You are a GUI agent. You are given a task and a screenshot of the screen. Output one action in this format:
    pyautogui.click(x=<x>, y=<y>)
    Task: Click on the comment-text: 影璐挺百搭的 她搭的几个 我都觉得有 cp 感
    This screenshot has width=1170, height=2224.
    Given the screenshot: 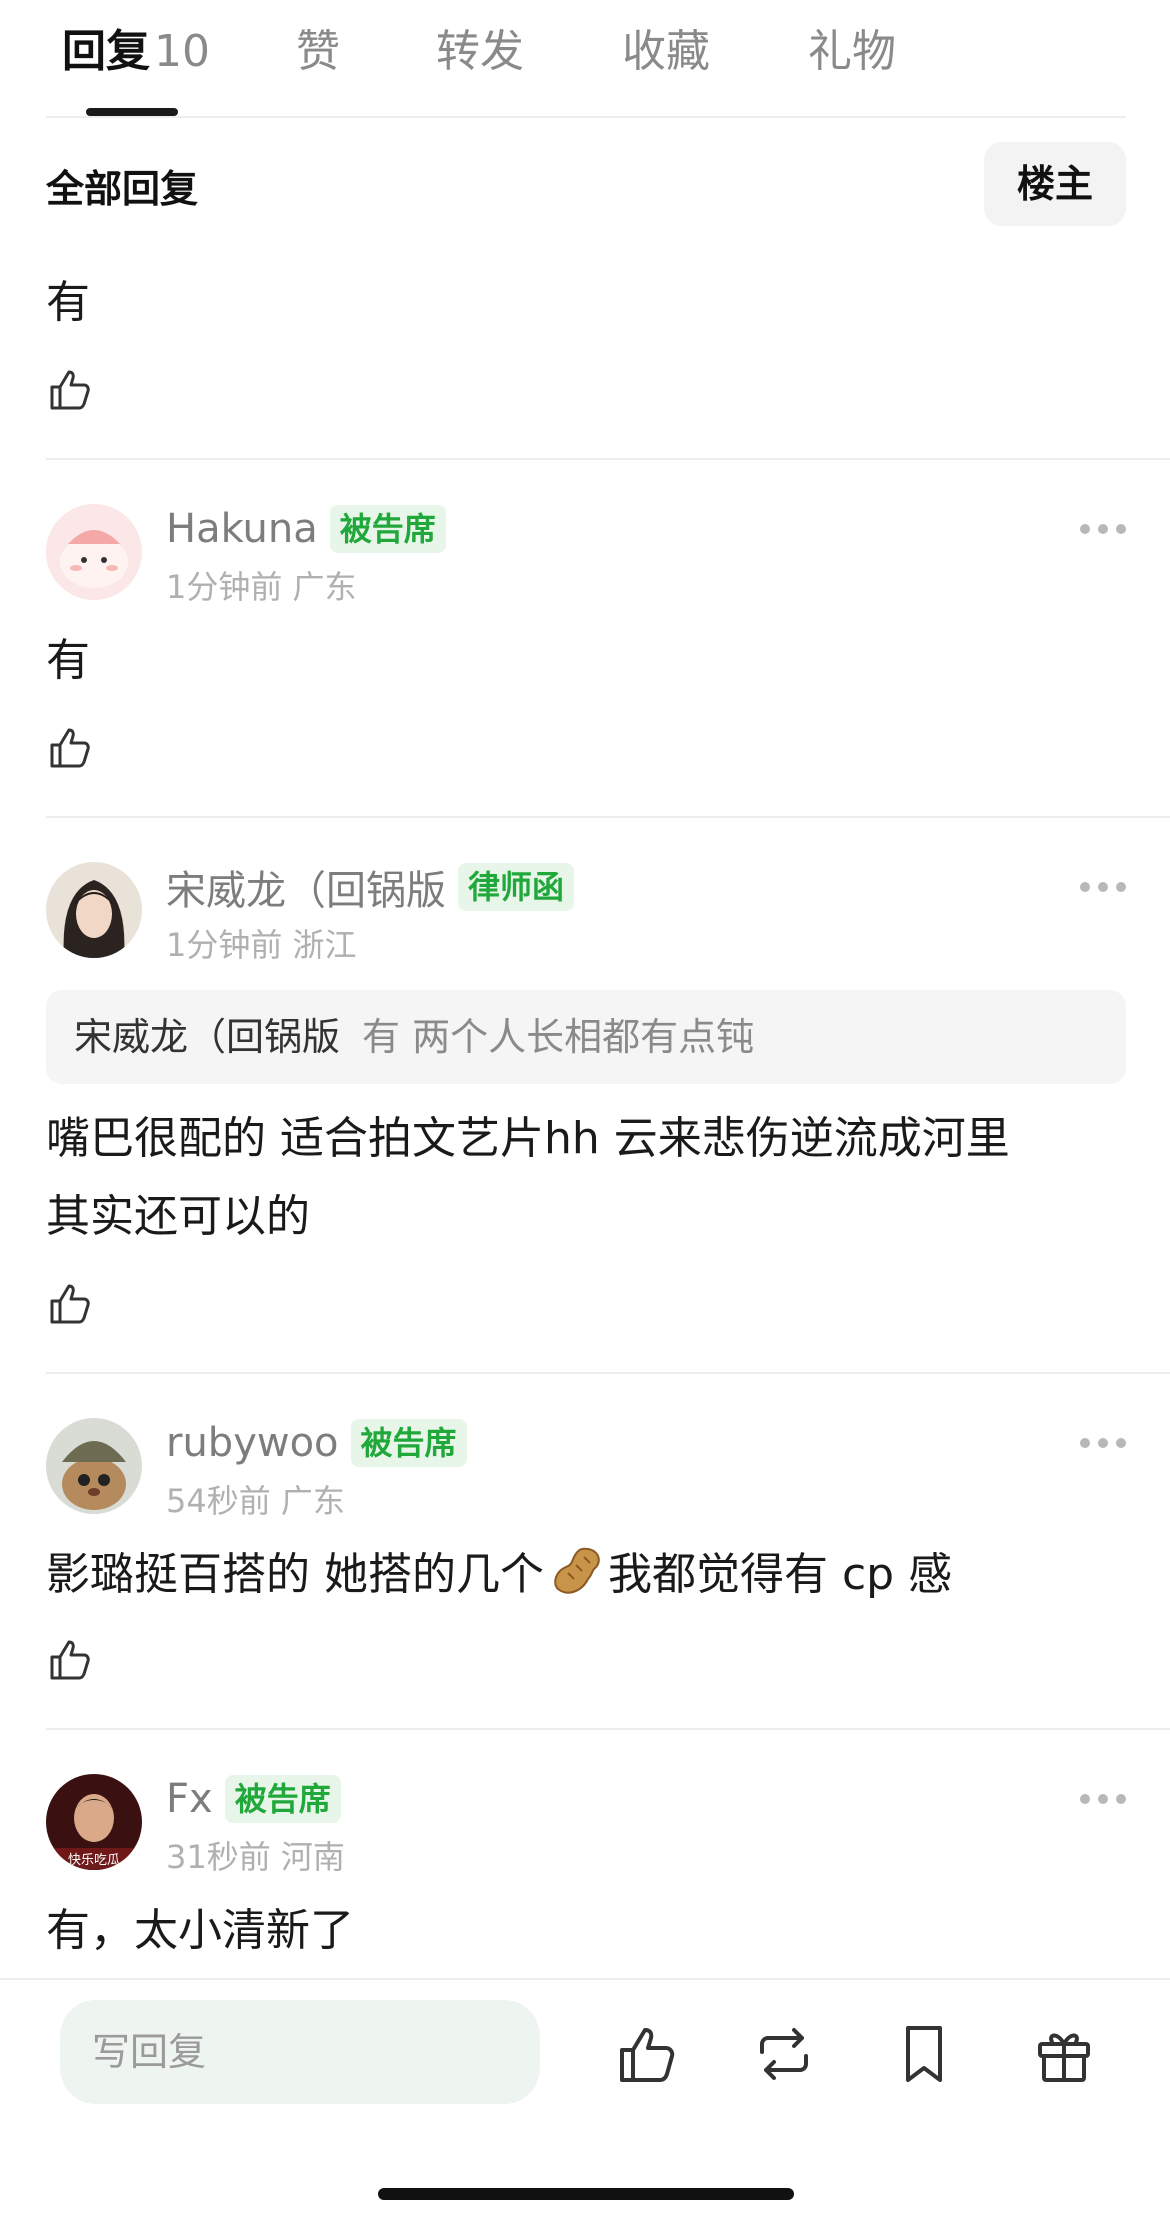 What is the action you would take?
    pyautogui.click(x=591, y=1575)
    